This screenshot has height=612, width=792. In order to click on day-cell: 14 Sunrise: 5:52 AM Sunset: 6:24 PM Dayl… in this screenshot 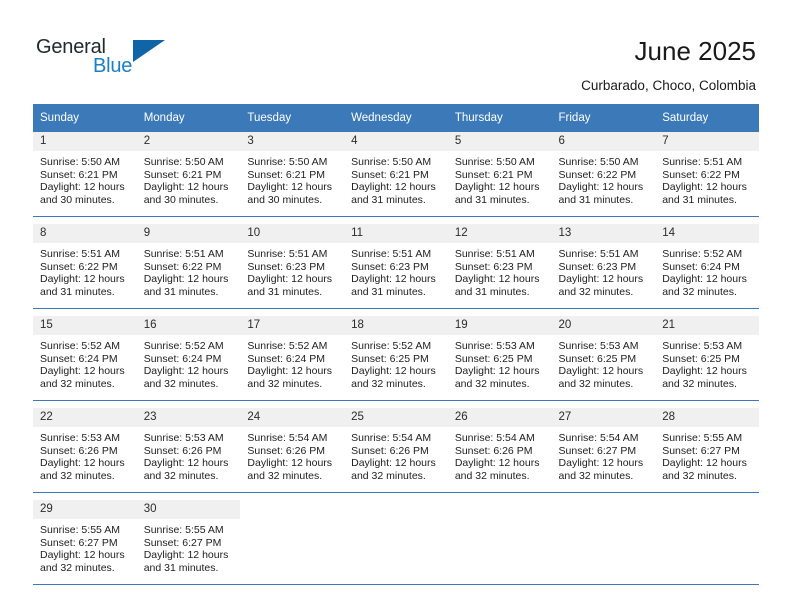, I will do `click(707, 266)`.